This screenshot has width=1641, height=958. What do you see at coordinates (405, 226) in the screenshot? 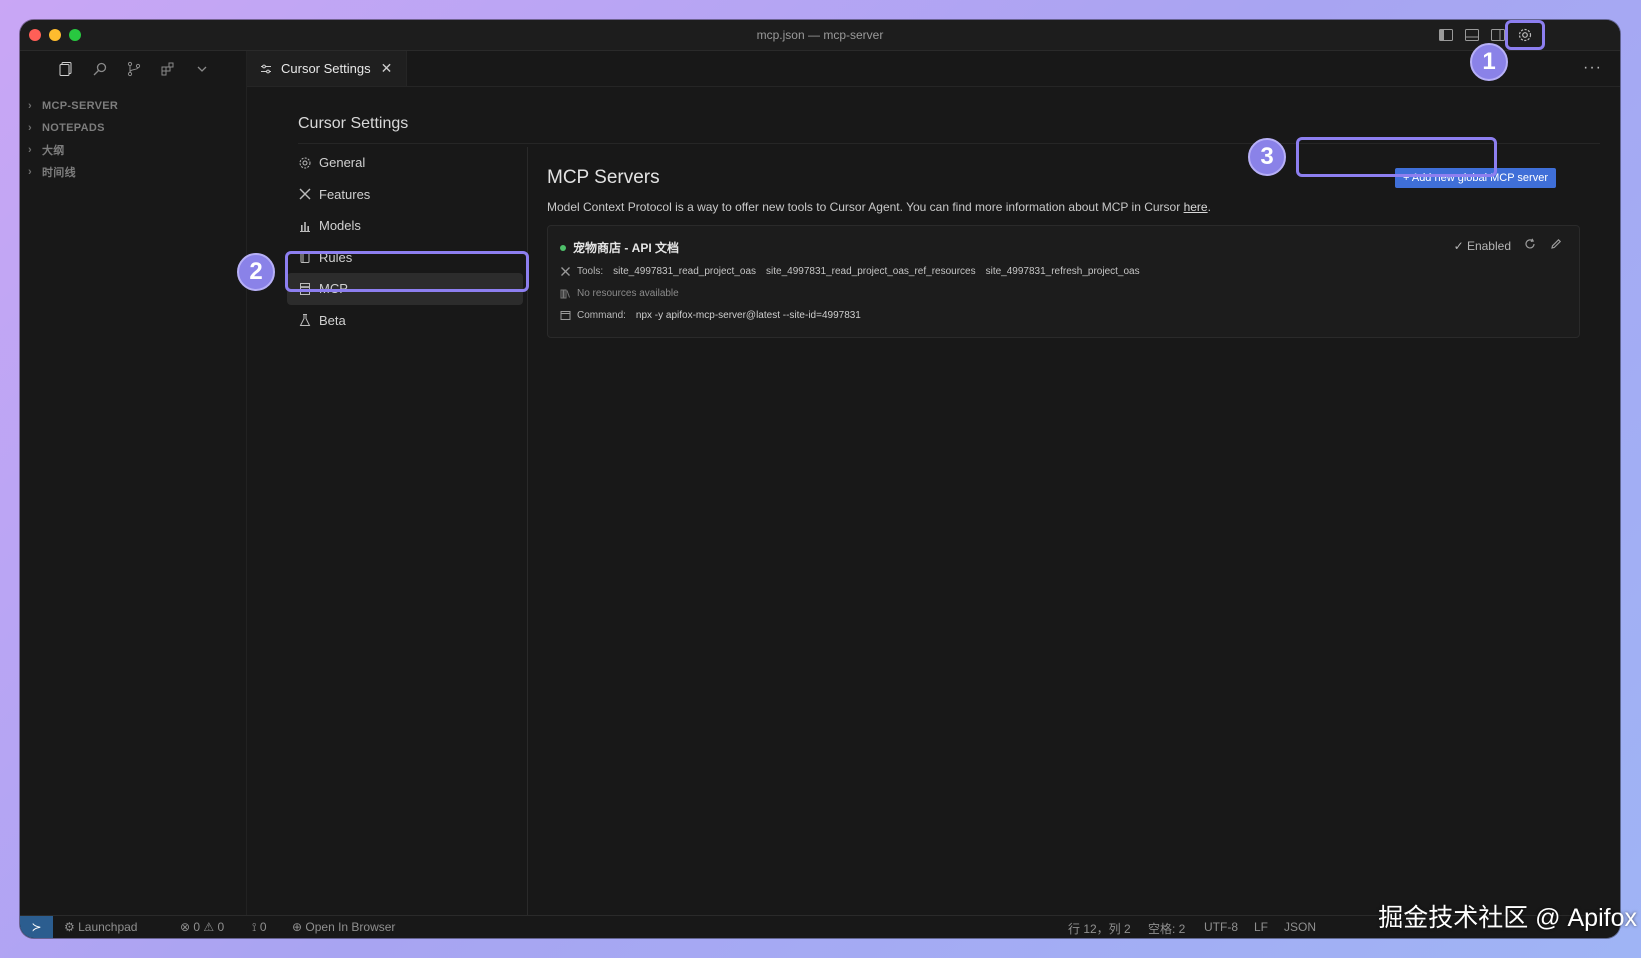
I see `nav-item-models: Models` at bounding box center [405, 226].